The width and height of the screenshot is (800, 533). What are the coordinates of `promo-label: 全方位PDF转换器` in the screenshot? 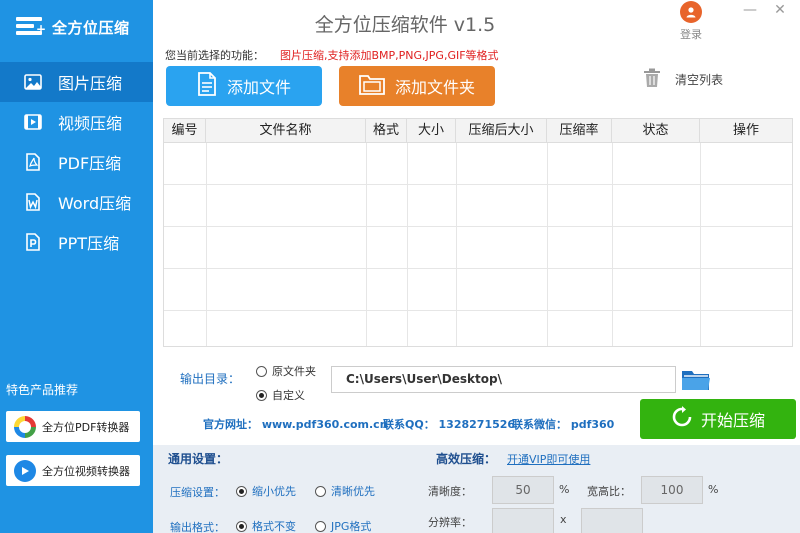 It's located at (86, 427).